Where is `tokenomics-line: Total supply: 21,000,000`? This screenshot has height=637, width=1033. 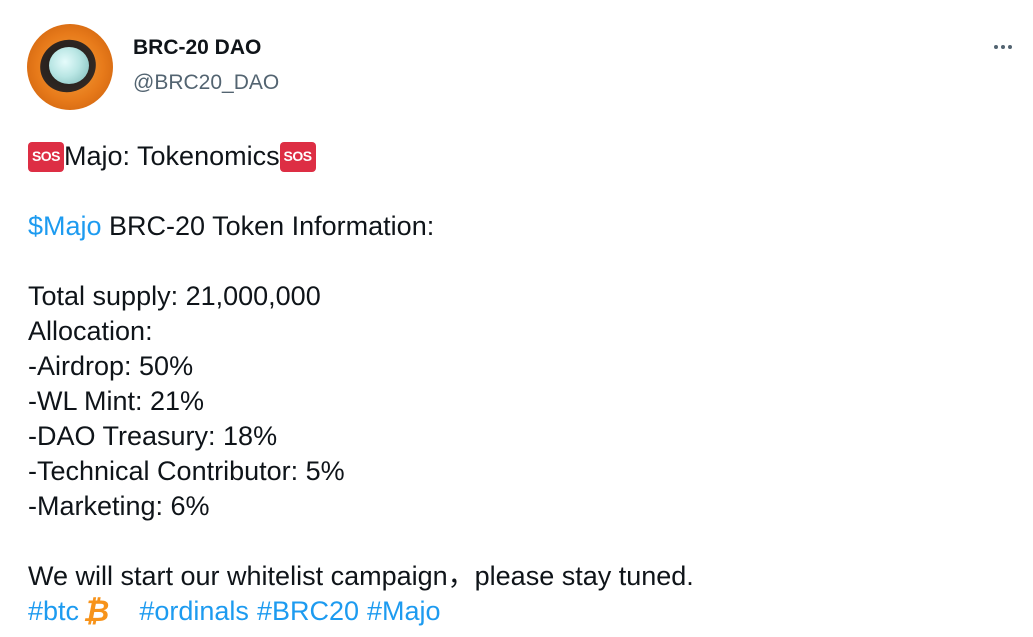 tokenomics-line: Total supply: 21,000,000 is located at coordinates (174, 296).